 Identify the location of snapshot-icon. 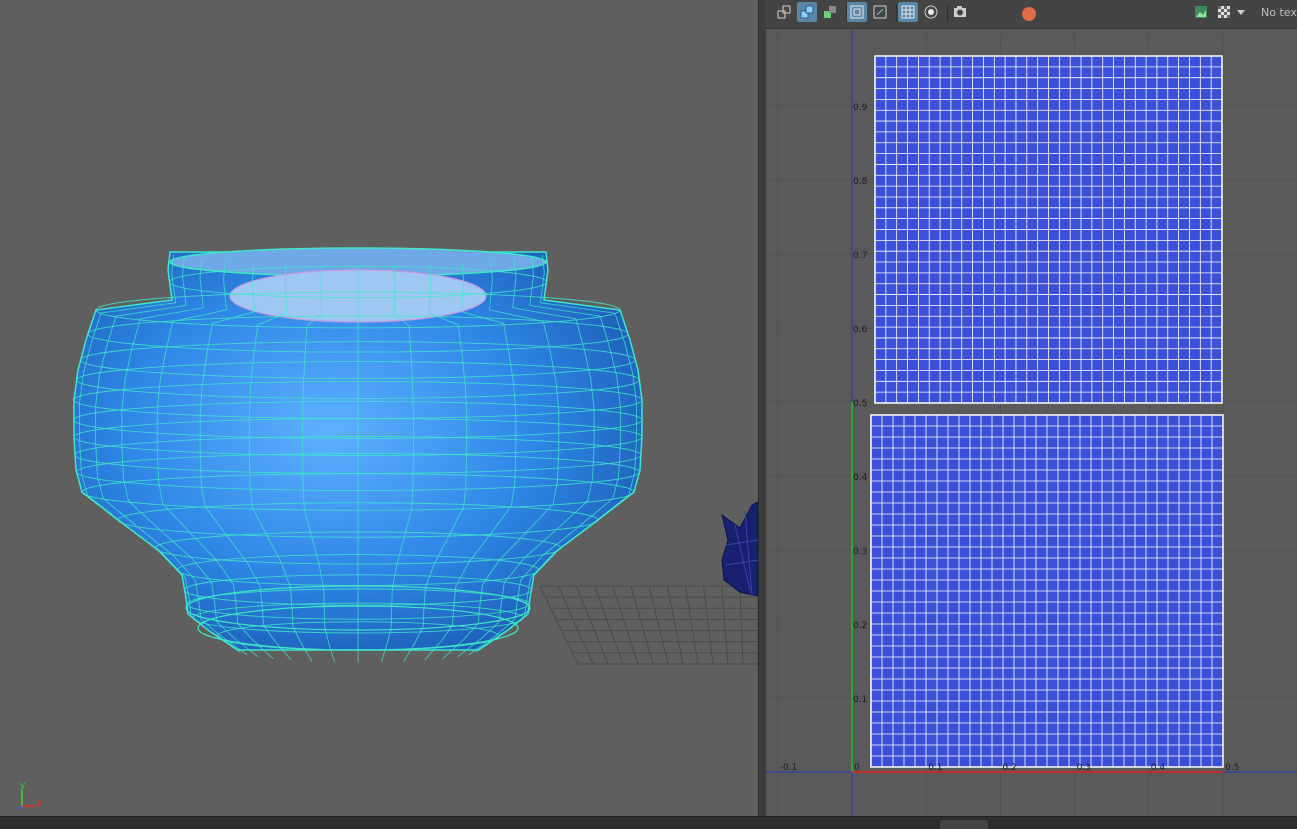
(960, 12).